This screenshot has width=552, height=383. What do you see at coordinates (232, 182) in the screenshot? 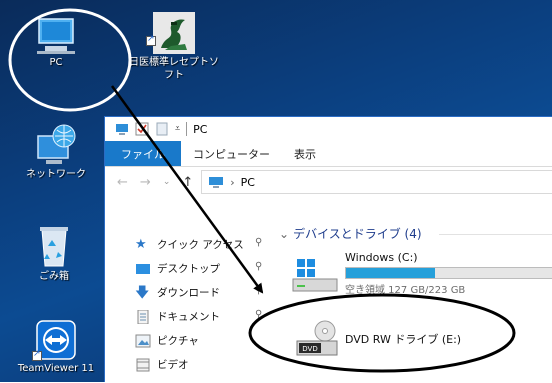
I see `breadcrumb-chevron-icon: ›` at bounding box center [232, 182].